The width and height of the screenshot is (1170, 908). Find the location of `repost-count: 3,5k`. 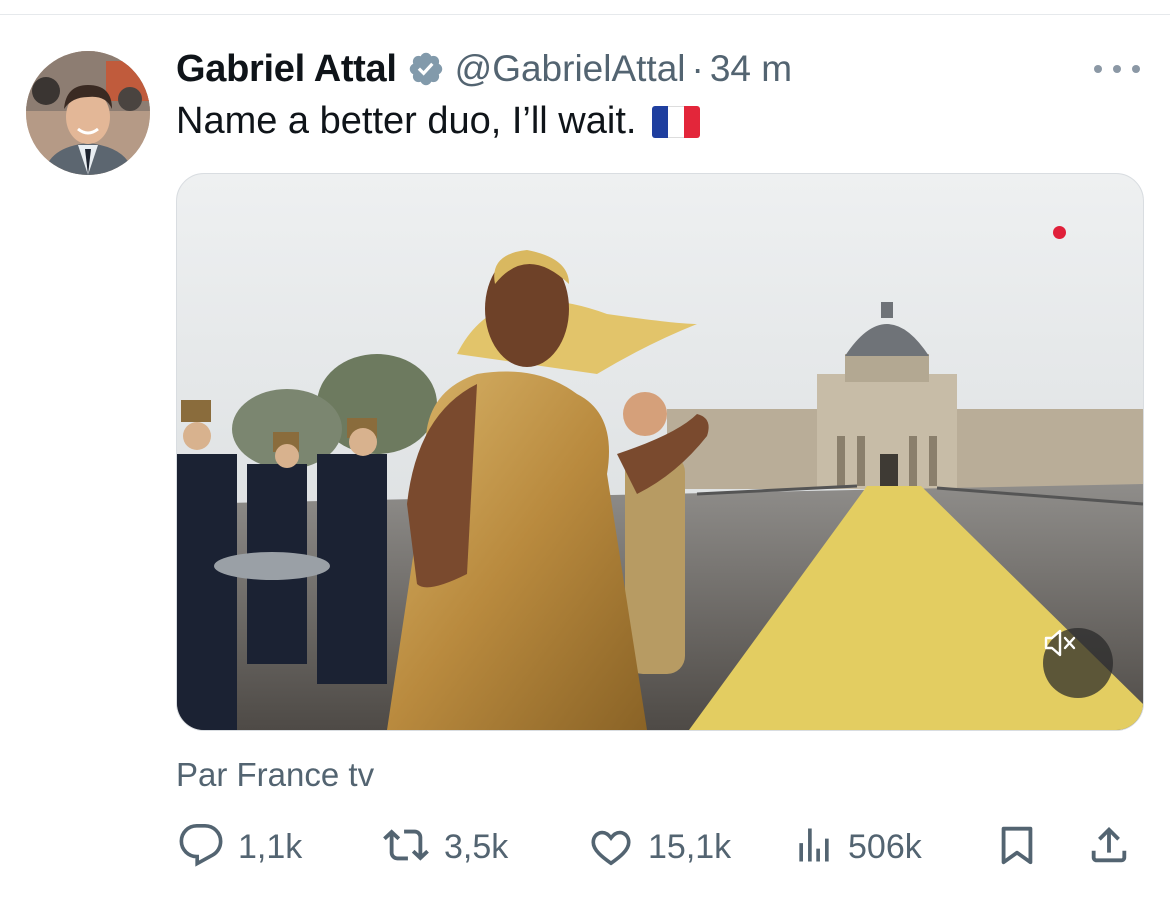

repost-count: 3,5k is located at coordinates (476, 846).